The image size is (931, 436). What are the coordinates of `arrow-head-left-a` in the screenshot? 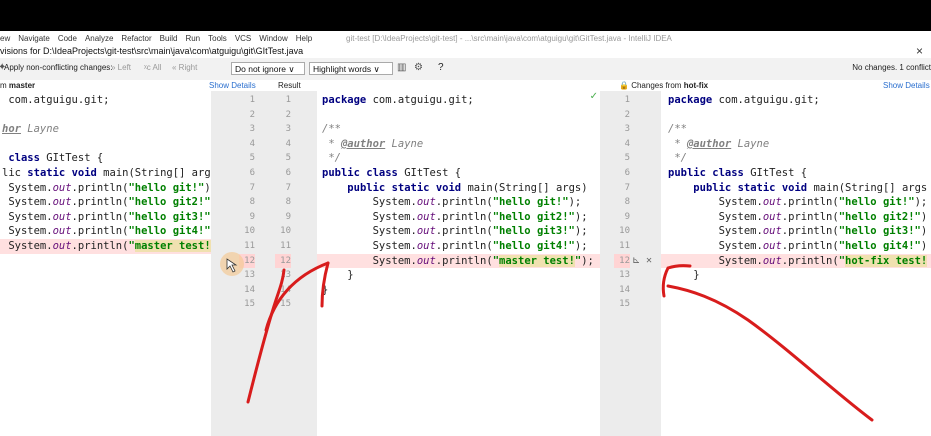 It's located at (297, 296).